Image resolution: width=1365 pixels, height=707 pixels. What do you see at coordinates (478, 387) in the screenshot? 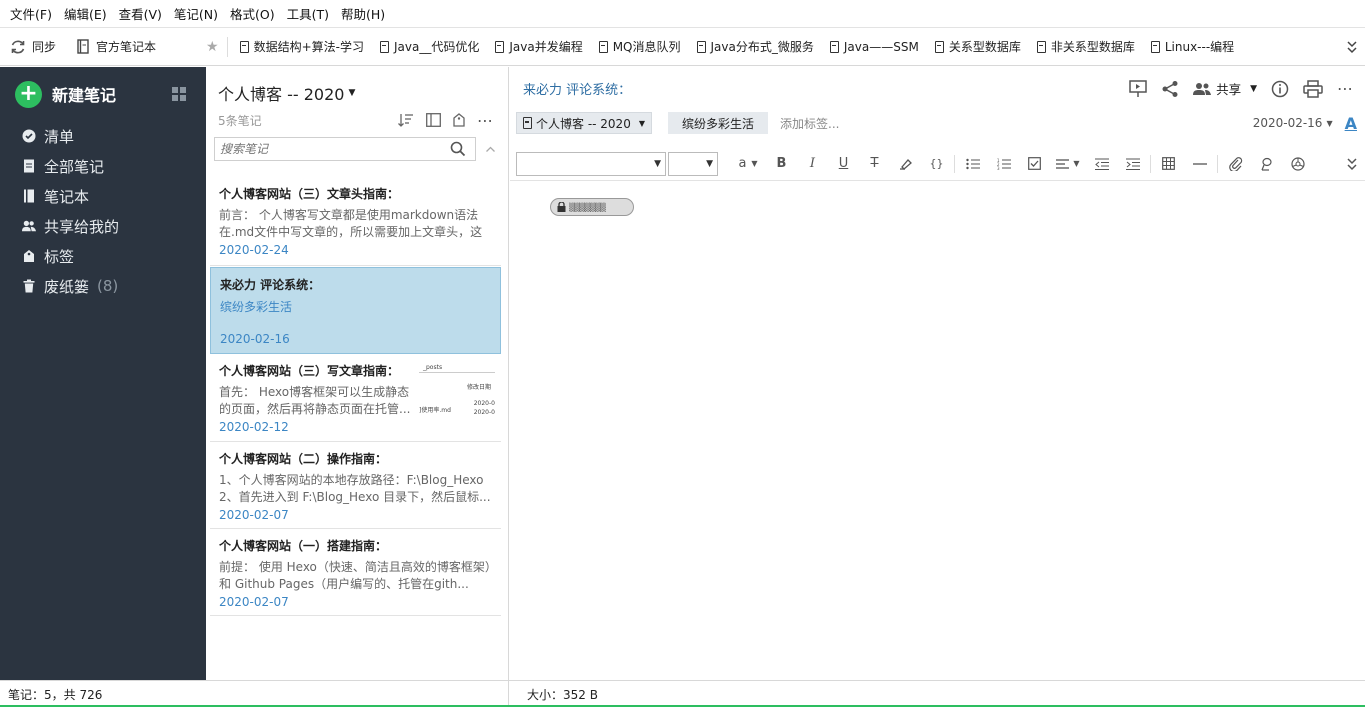
I see `thumb-col: 修改日期` at bounding box center [478, 387].